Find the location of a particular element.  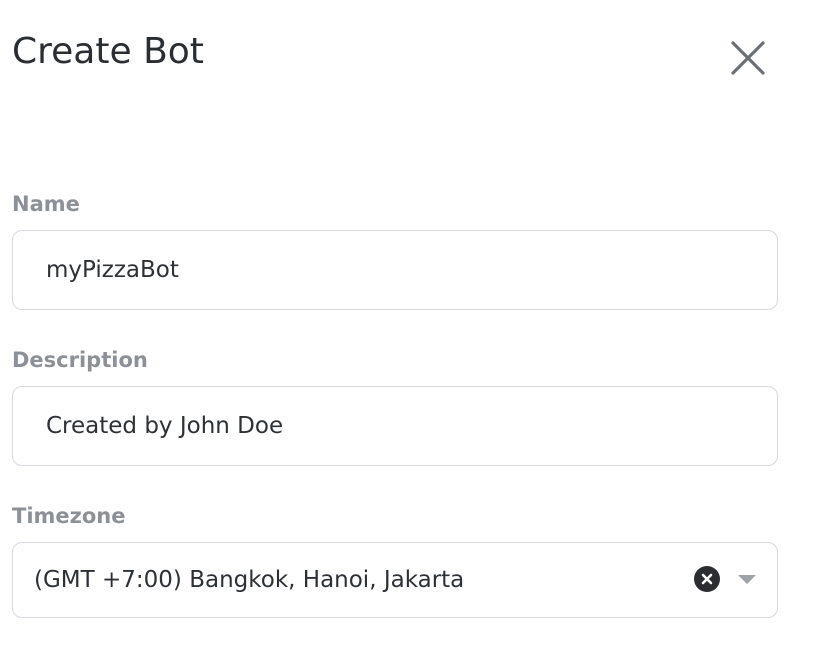

chevron-down-icon is located at coordinates (747, 579).